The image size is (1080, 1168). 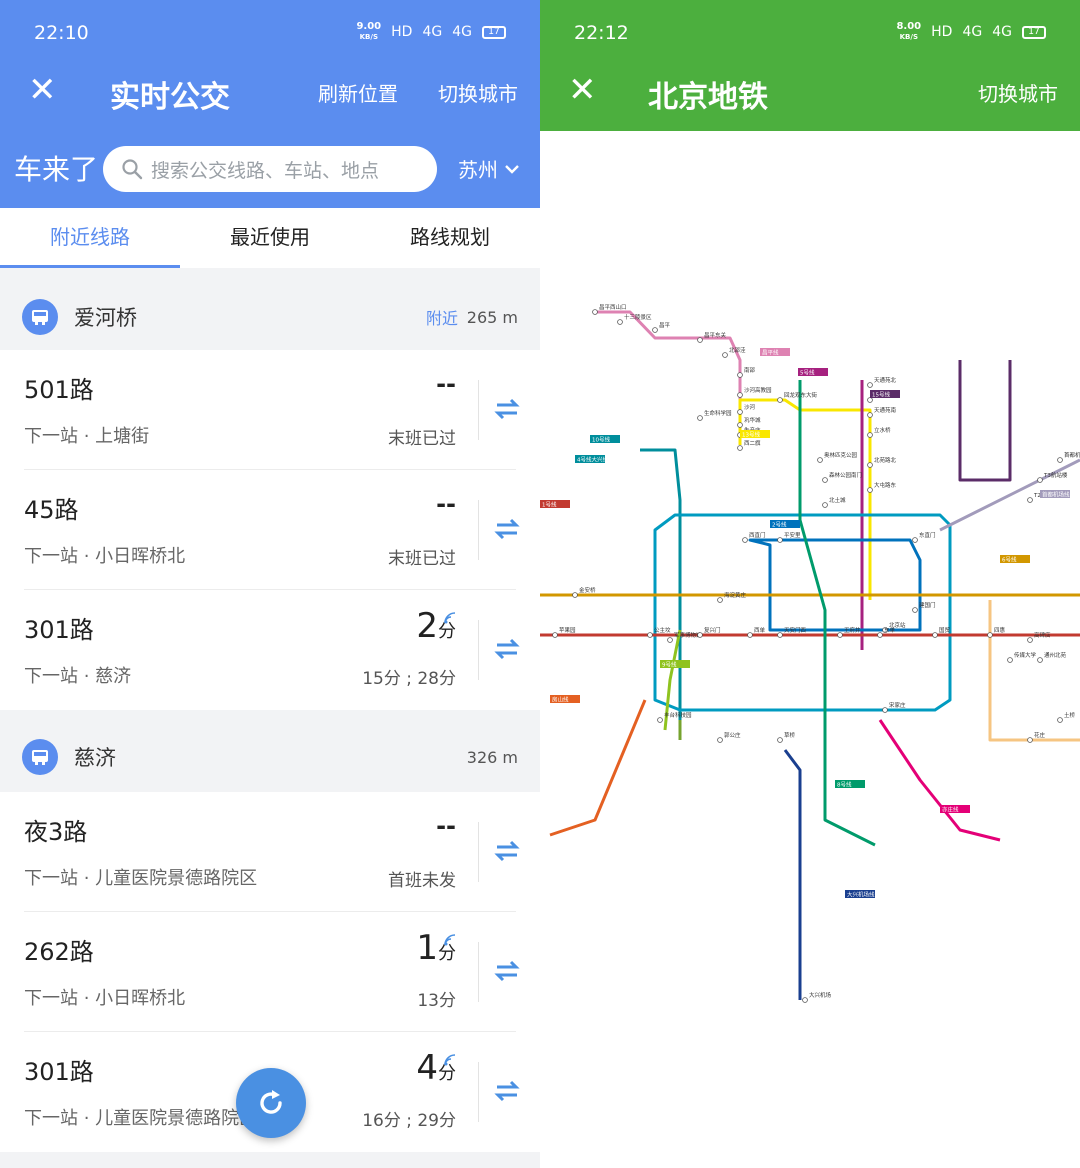 What do you see at coordinates (90, 238) in the screenshot?
I see `tab-nearby-lines: 附近线路` at bounding box center [90, 238].